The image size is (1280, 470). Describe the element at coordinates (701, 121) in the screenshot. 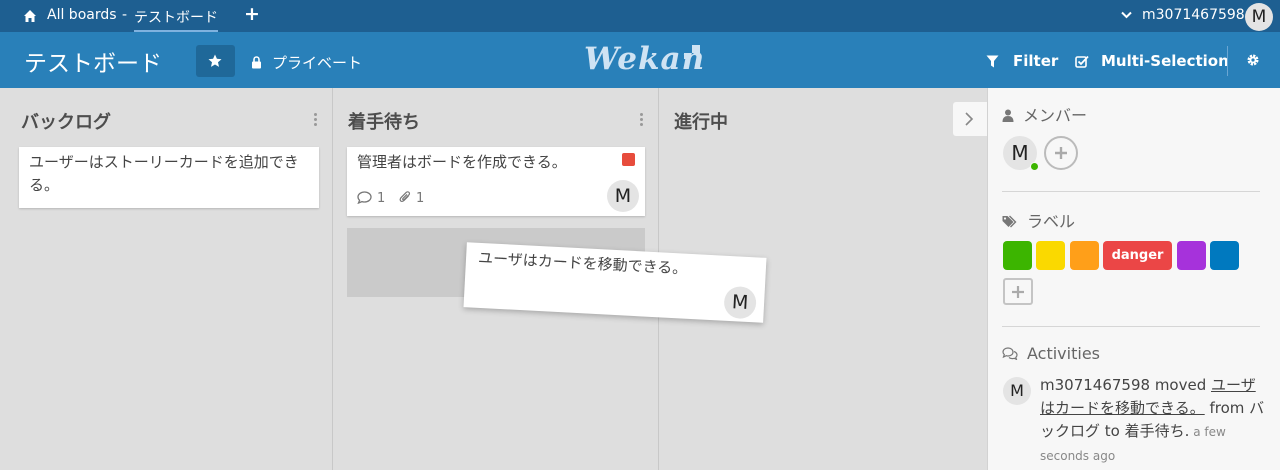

I see `list-title: 進行中` at that location.